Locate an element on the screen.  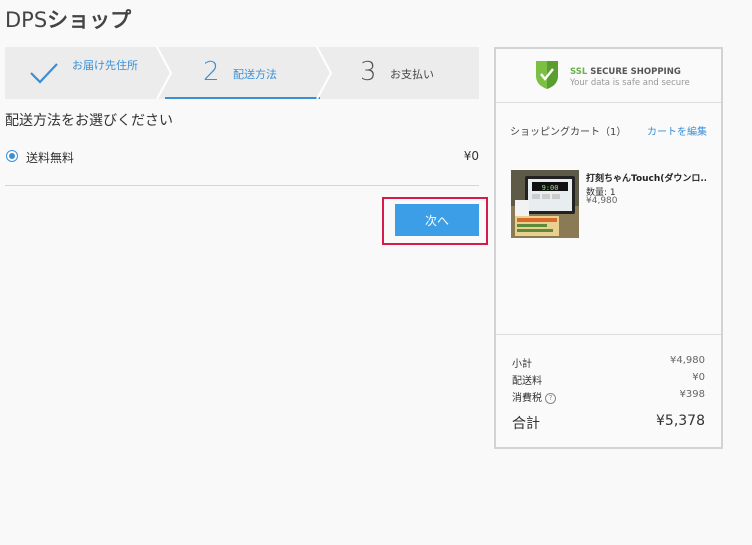
radio-button is located at coordinates (12, 156).